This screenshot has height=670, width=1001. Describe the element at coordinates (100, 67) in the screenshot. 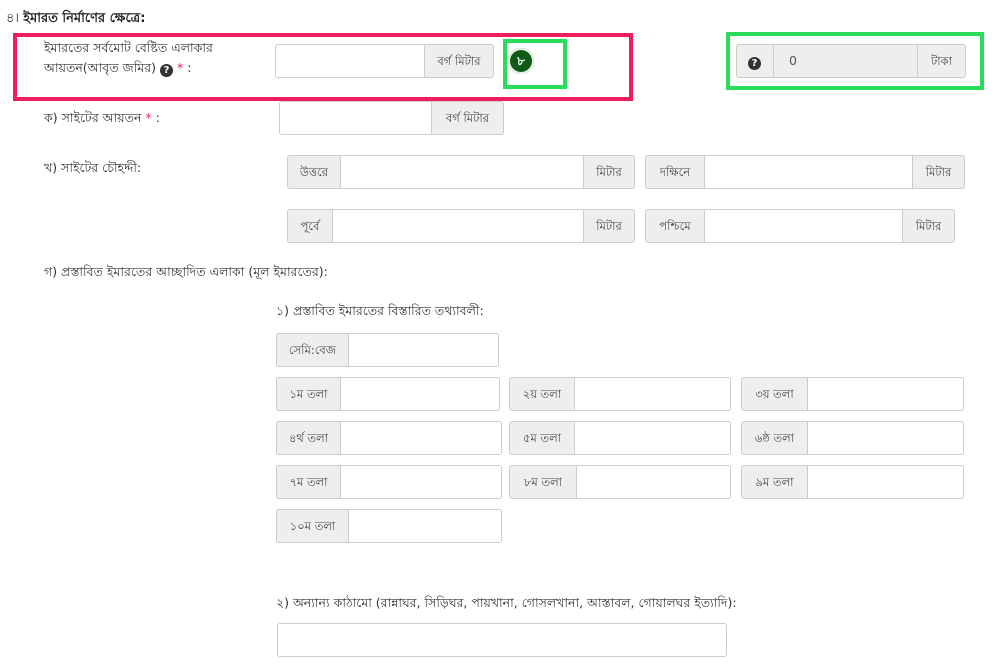

I see `total-area-label-line2: আয়তন(আবৃত জমির)` at that location.